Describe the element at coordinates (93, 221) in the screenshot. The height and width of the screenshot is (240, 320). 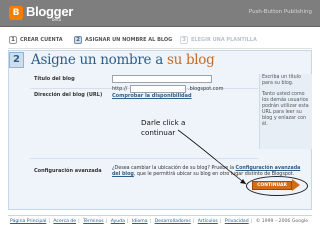
I see `footer-link-terms: Términos` at that location.